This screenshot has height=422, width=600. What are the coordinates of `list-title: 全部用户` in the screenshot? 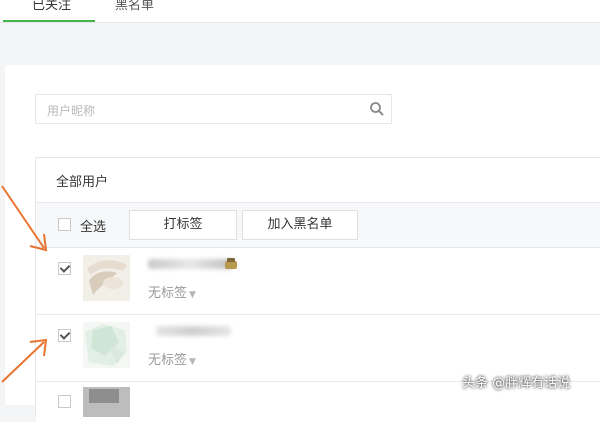 It's located at (82, 182).